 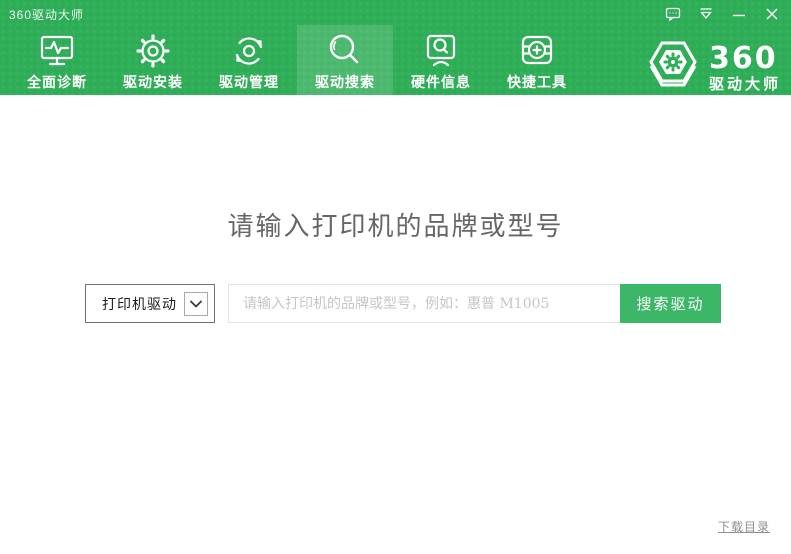 What do you see at coordinates (673, 14) in the screenshot?
I see `feedback-bubble-icon` at bounding box center [673, 14].